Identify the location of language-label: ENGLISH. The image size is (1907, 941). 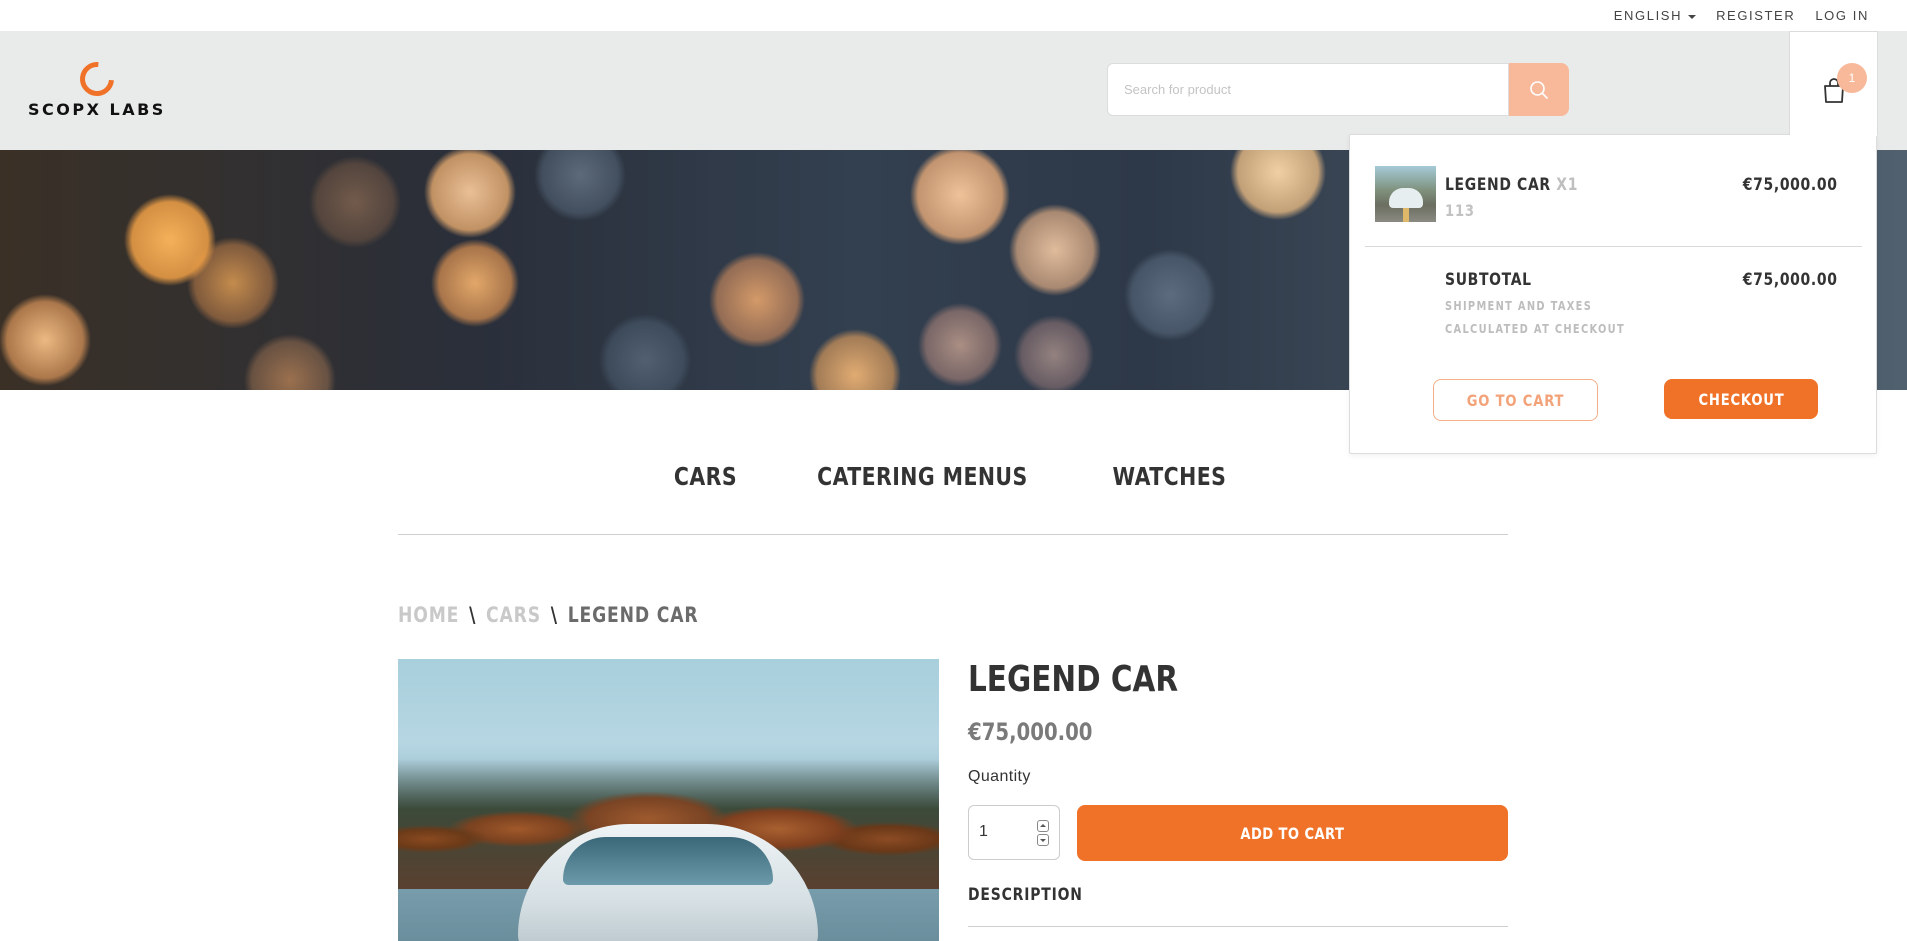
(1648, 15).